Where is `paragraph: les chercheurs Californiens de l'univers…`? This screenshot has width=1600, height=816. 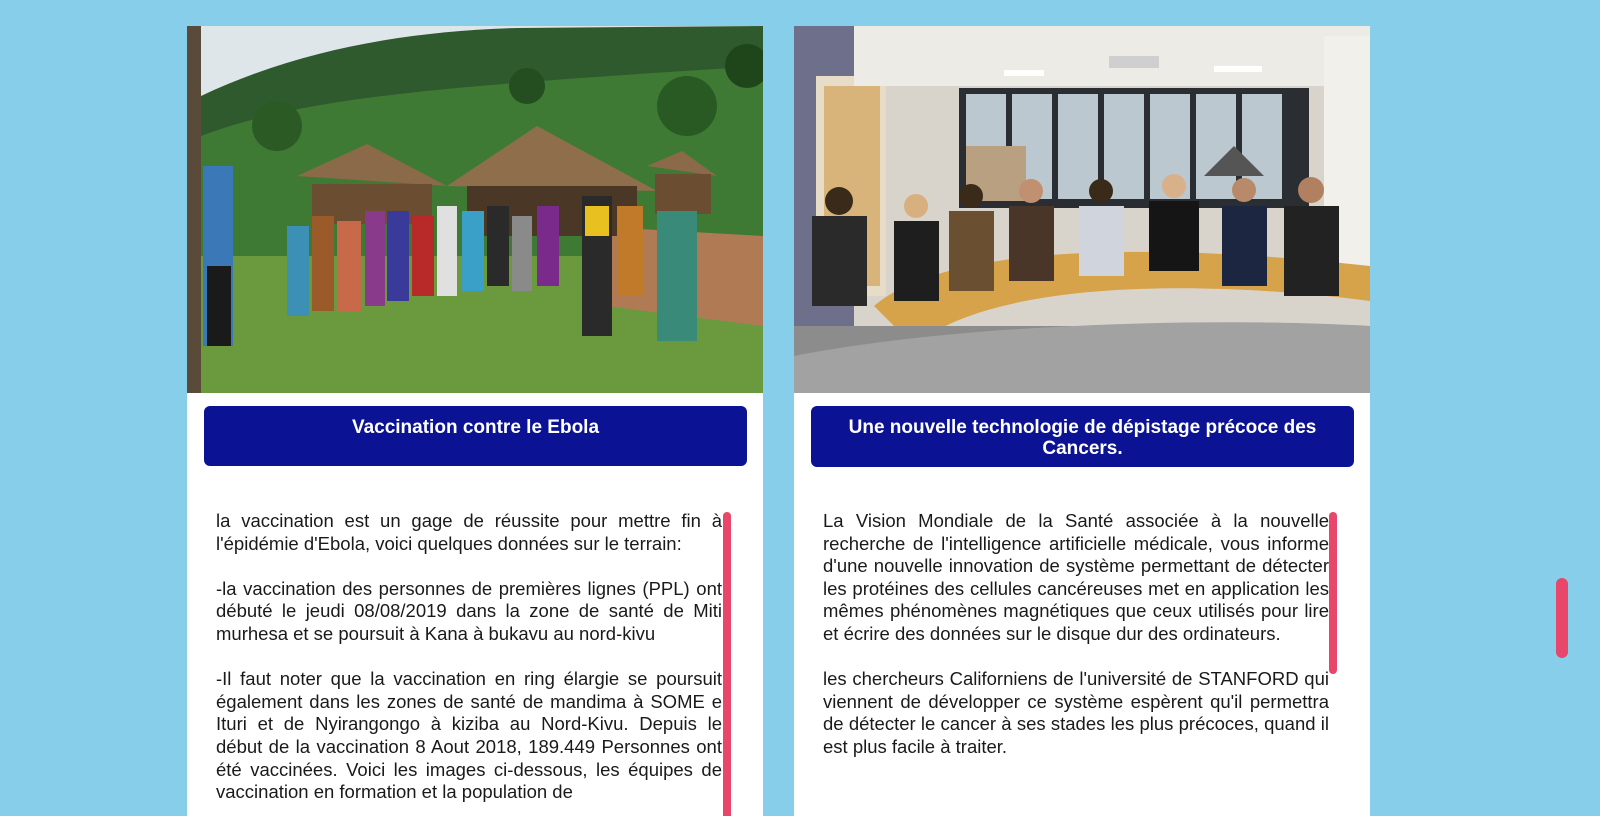
paragraph: les chercheurs Californiens de l'univers… is located at coordinates (1076, 712).